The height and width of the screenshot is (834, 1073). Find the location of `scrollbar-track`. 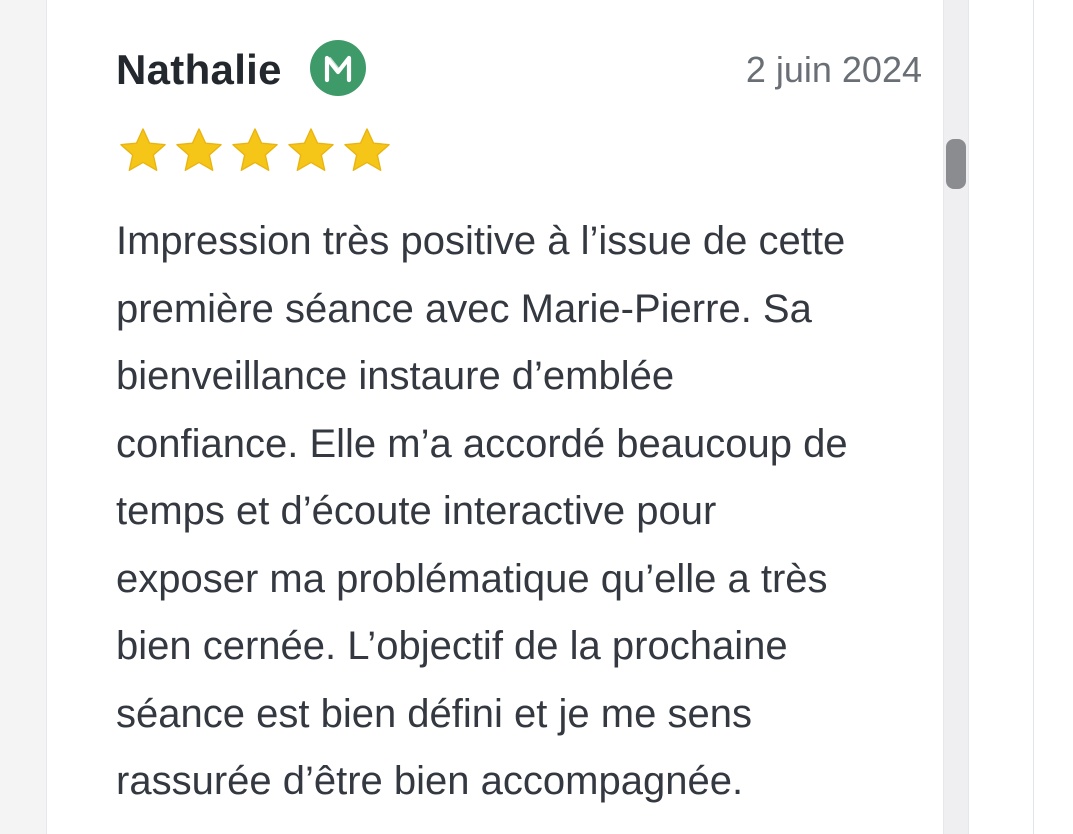

scrollbar-track is located at coordinates (956, 417).